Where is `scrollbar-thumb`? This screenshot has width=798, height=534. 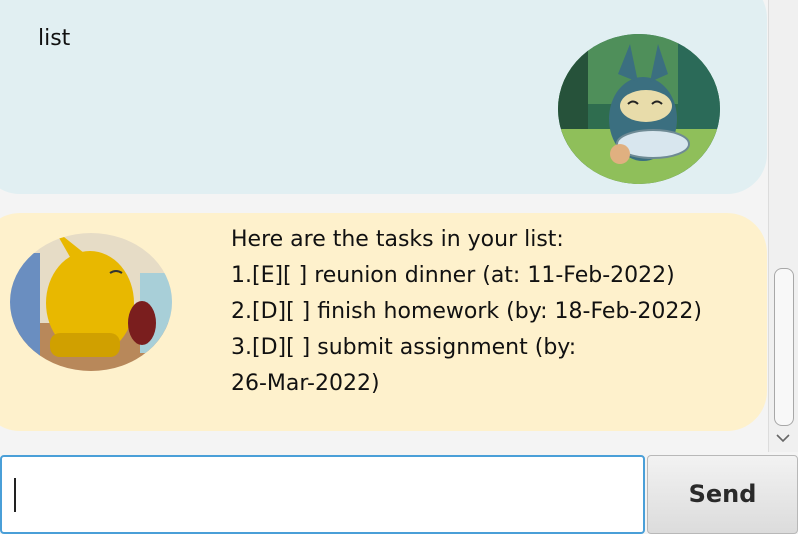 scrollbar-thumb is located at coordinates (784, 347).